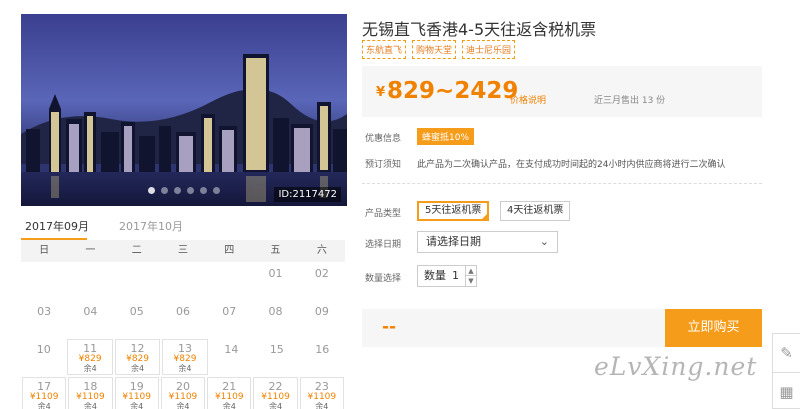  What do you see at coordinates (182, 311) in the screenshot?
I see `day-number: 06` at bounding box center [182, 311].